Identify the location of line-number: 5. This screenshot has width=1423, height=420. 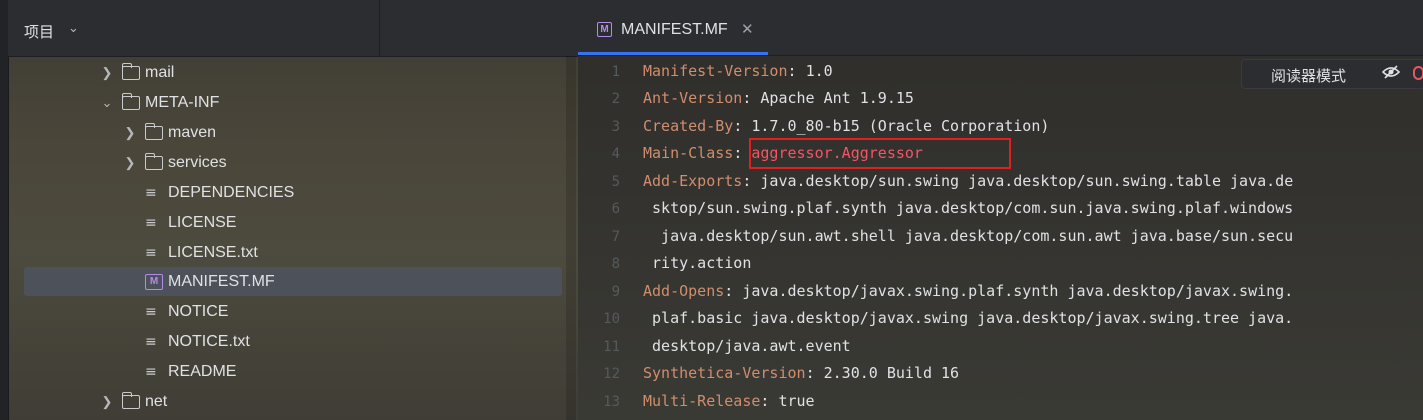
(615, 182).